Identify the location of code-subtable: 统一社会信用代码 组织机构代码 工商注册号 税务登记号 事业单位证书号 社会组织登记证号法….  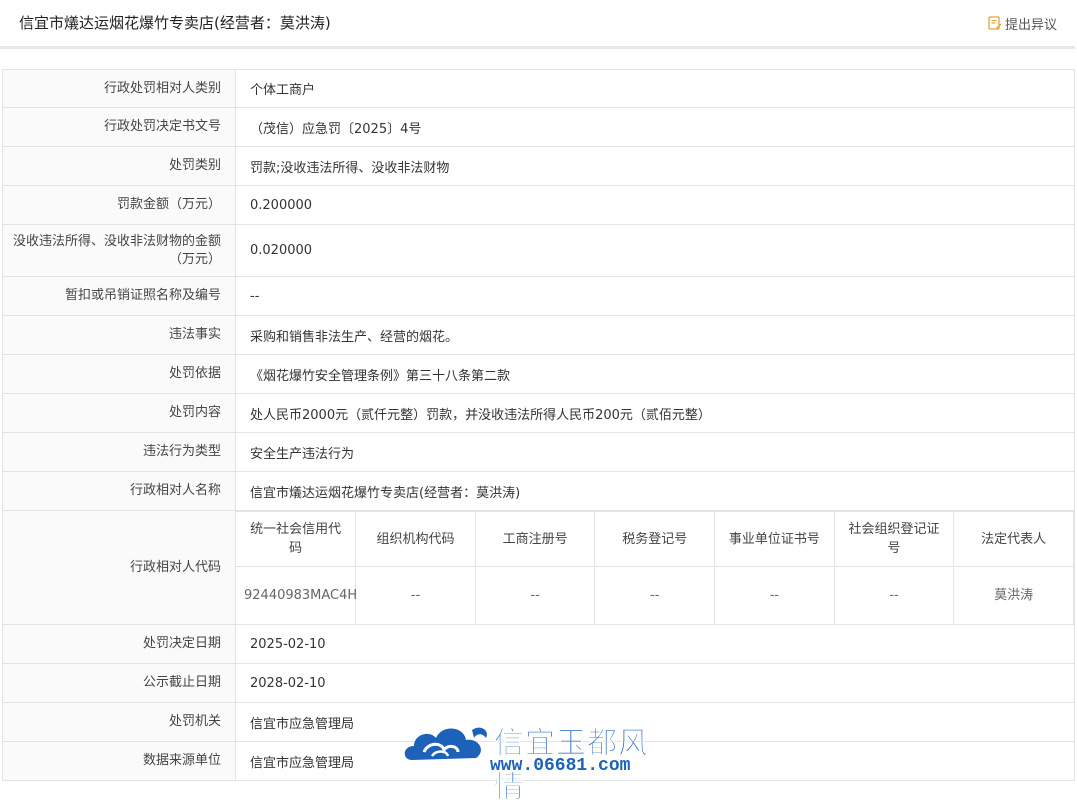
(655, 567).